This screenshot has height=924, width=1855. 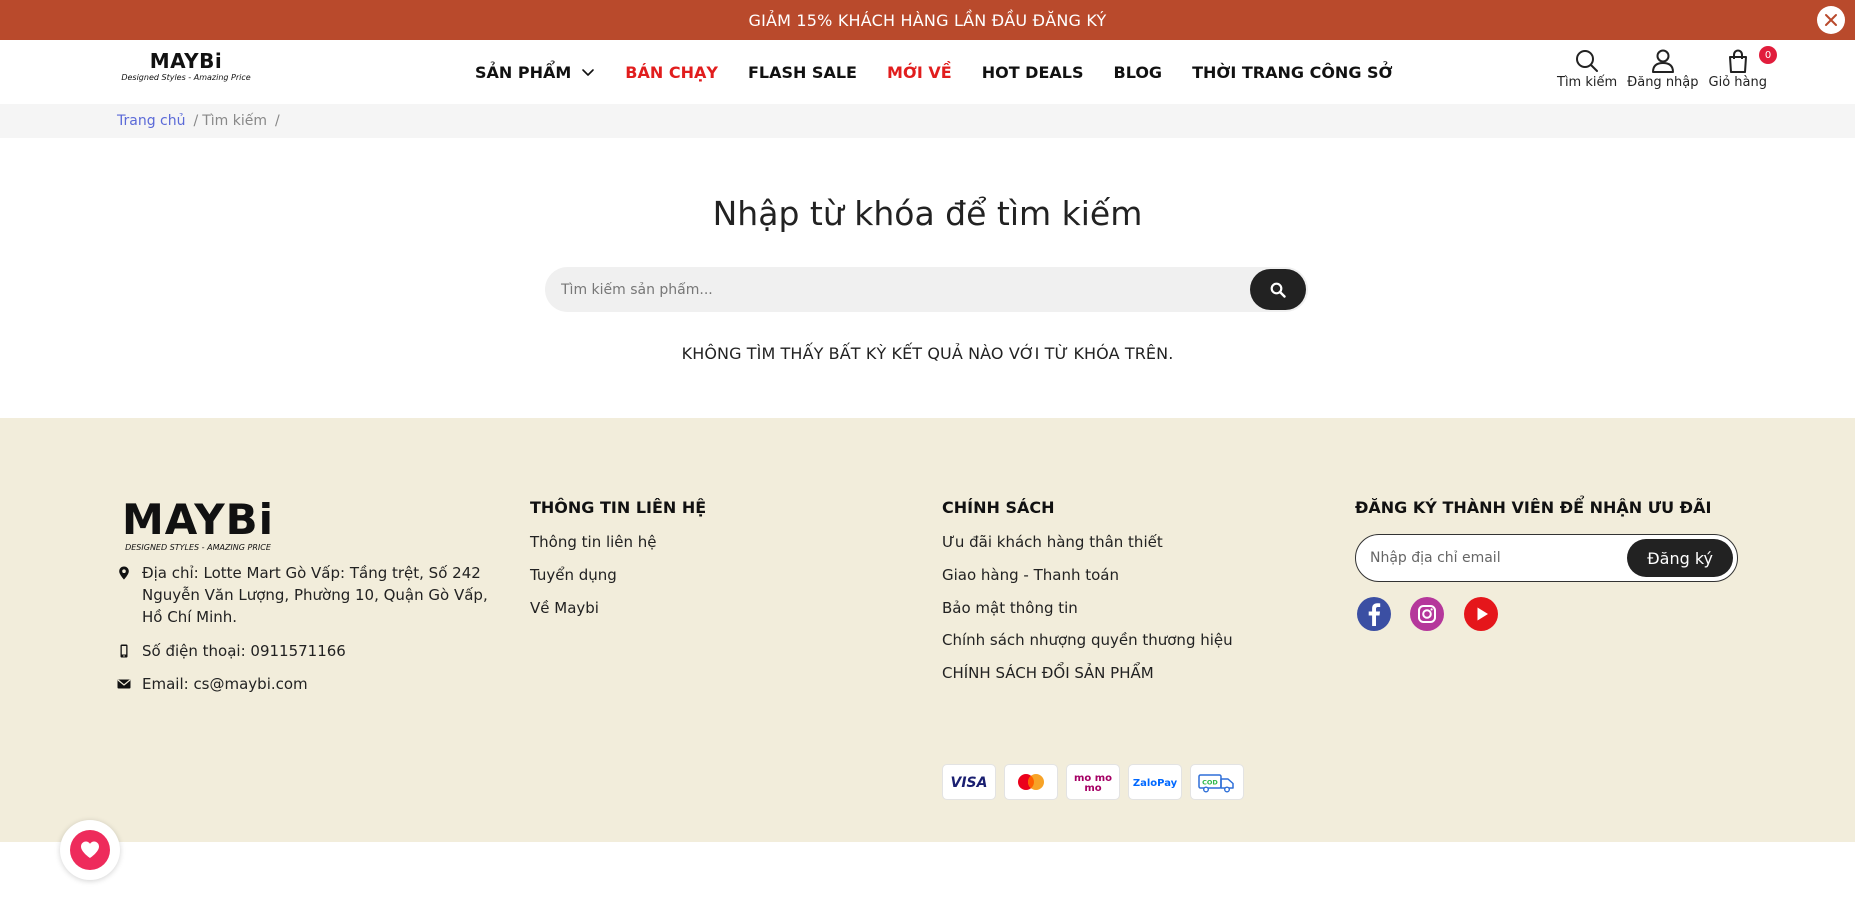 I want to click on nav-item-san-pham: SẢN PHẨM, so click(x=535, y=72).